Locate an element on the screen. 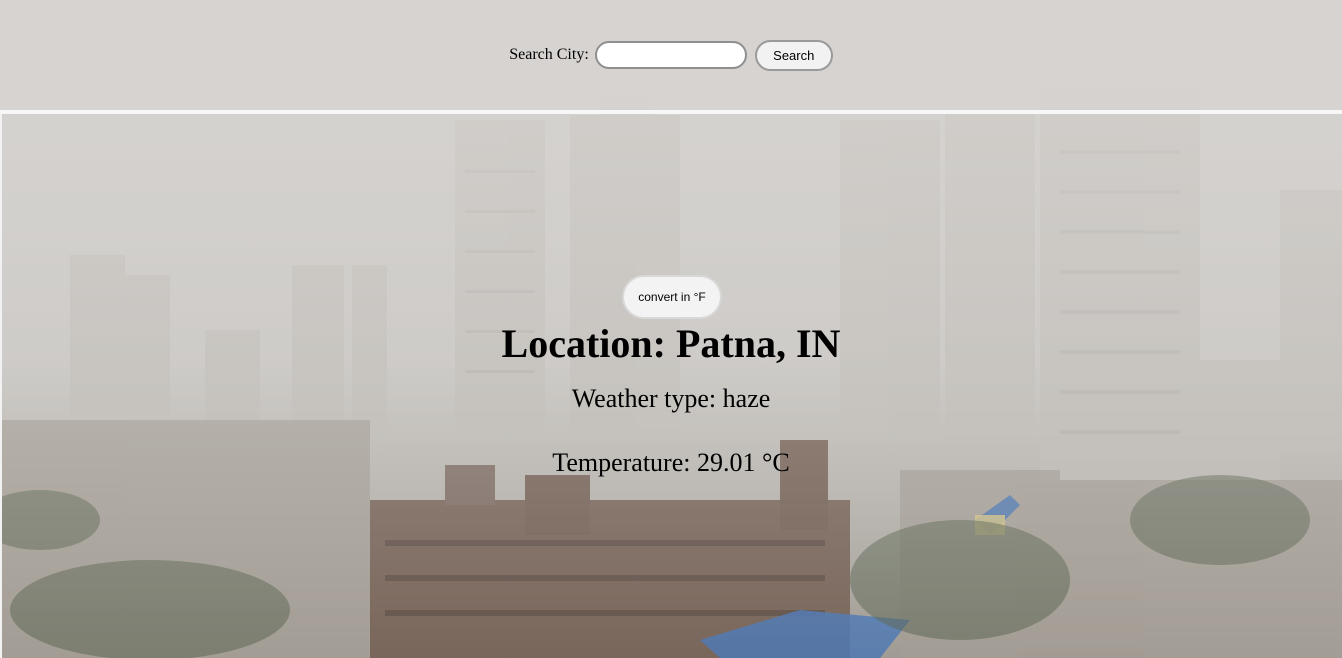  search-city-label: Search City: is located at coordinates (549, 54).